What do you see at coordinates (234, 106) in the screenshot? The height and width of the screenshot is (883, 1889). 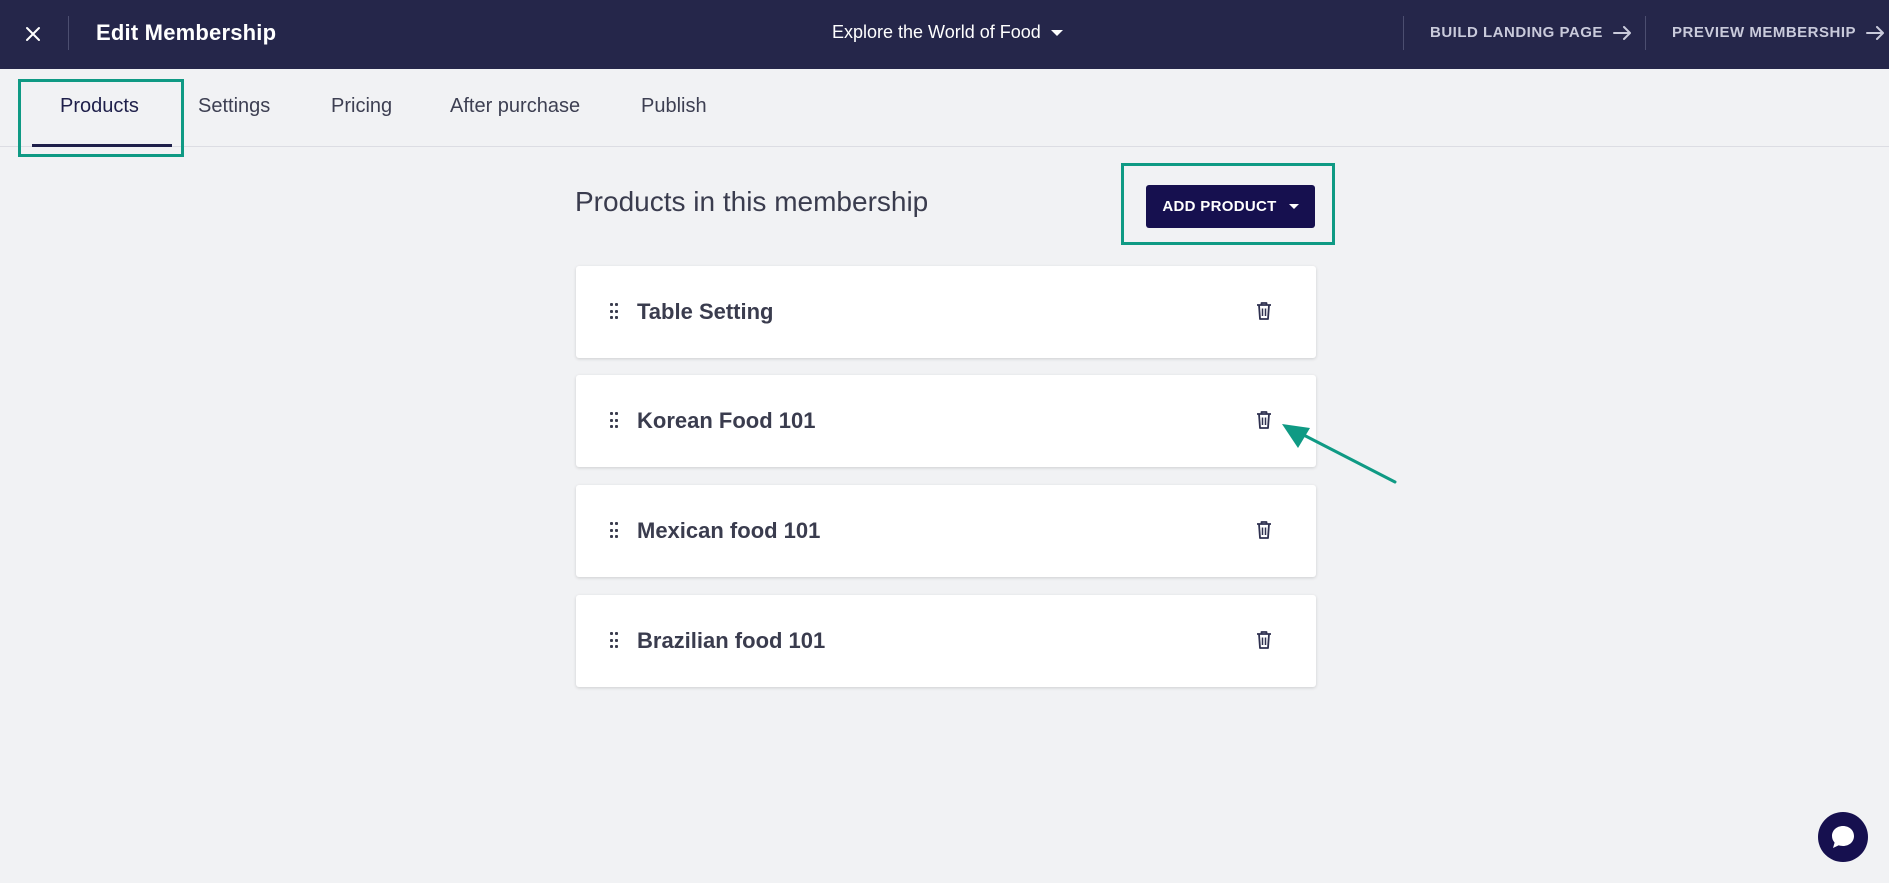 I see `tab-settings: Settings` at bounding box center [234, 106].